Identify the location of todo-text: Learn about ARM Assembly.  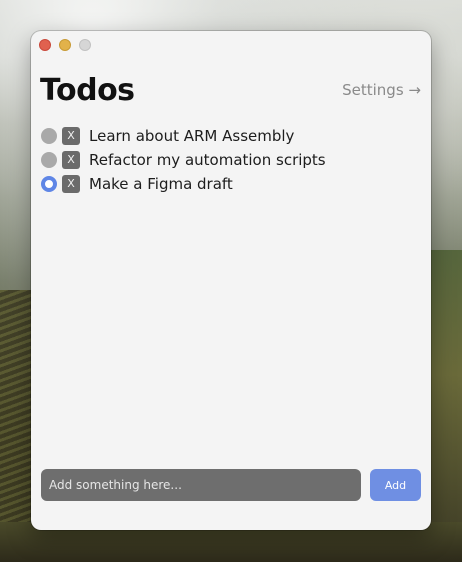
(192, 136).